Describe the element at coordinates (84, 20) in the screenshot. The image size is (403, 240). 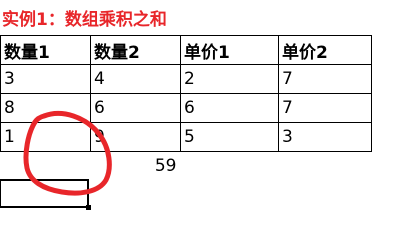
I see `sheet-title: 实例1：数组乘积之和` at that location.